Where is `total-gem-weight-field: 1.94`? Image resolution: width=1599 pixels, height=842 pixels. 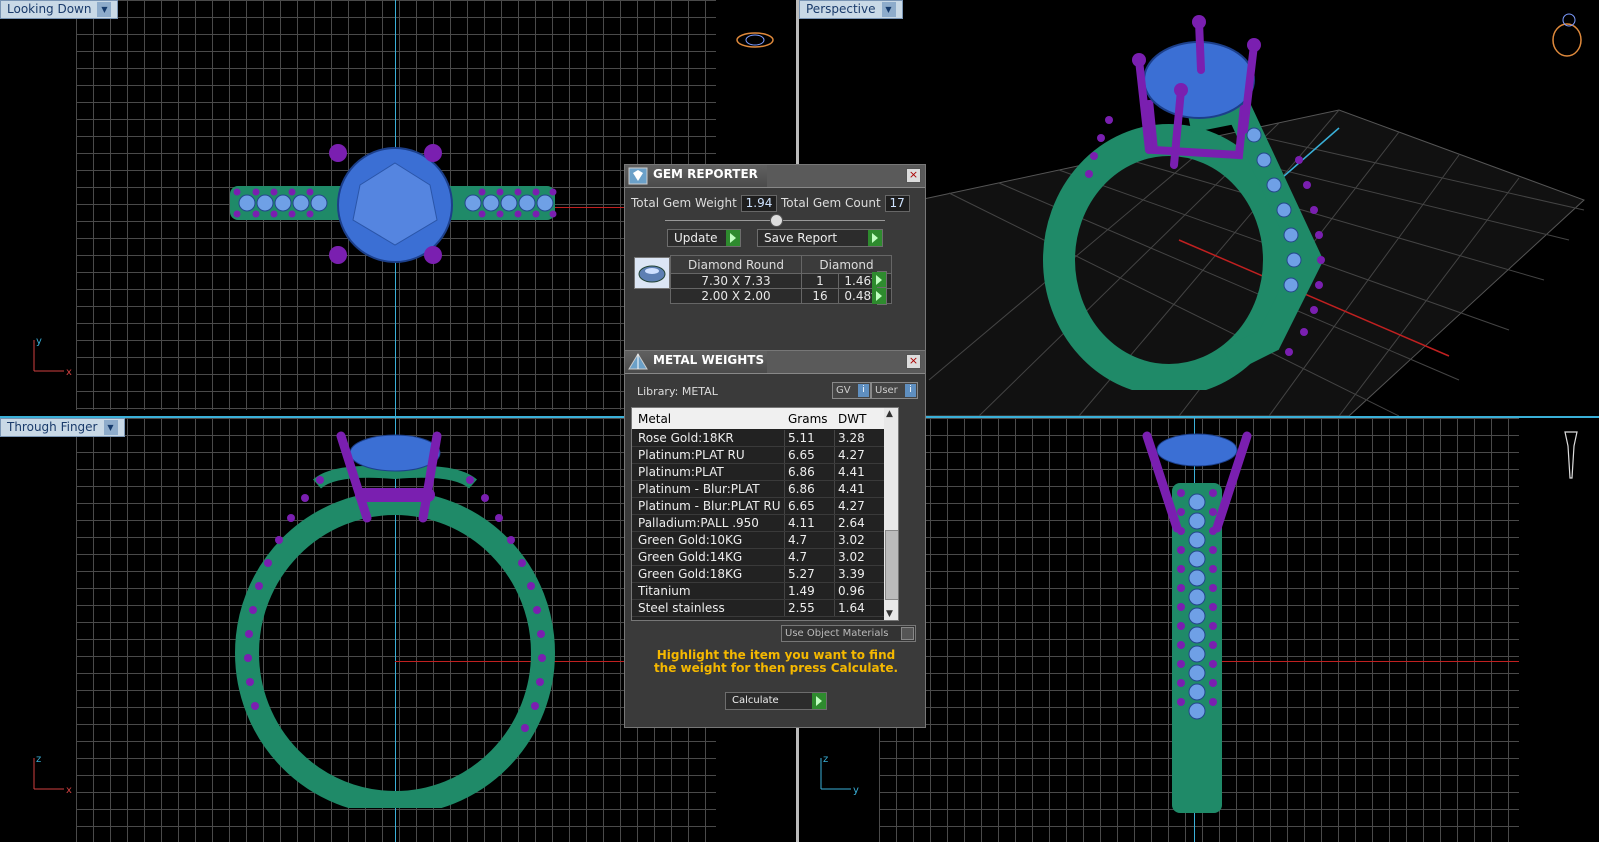 total-gem-weight-field: 1.94 is located at coordinates (759, 203).